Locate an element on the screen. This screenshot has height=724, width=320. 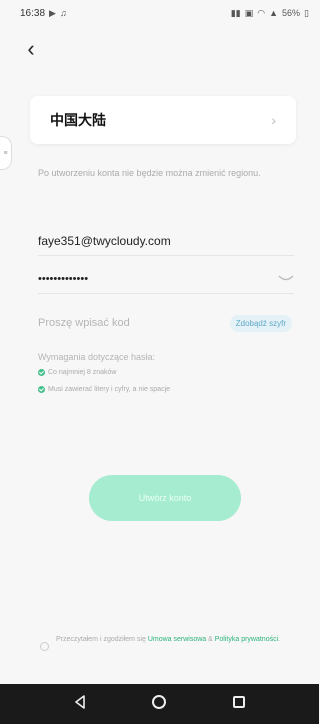
battery-percent: 56% is located at coordinates (291, 13).